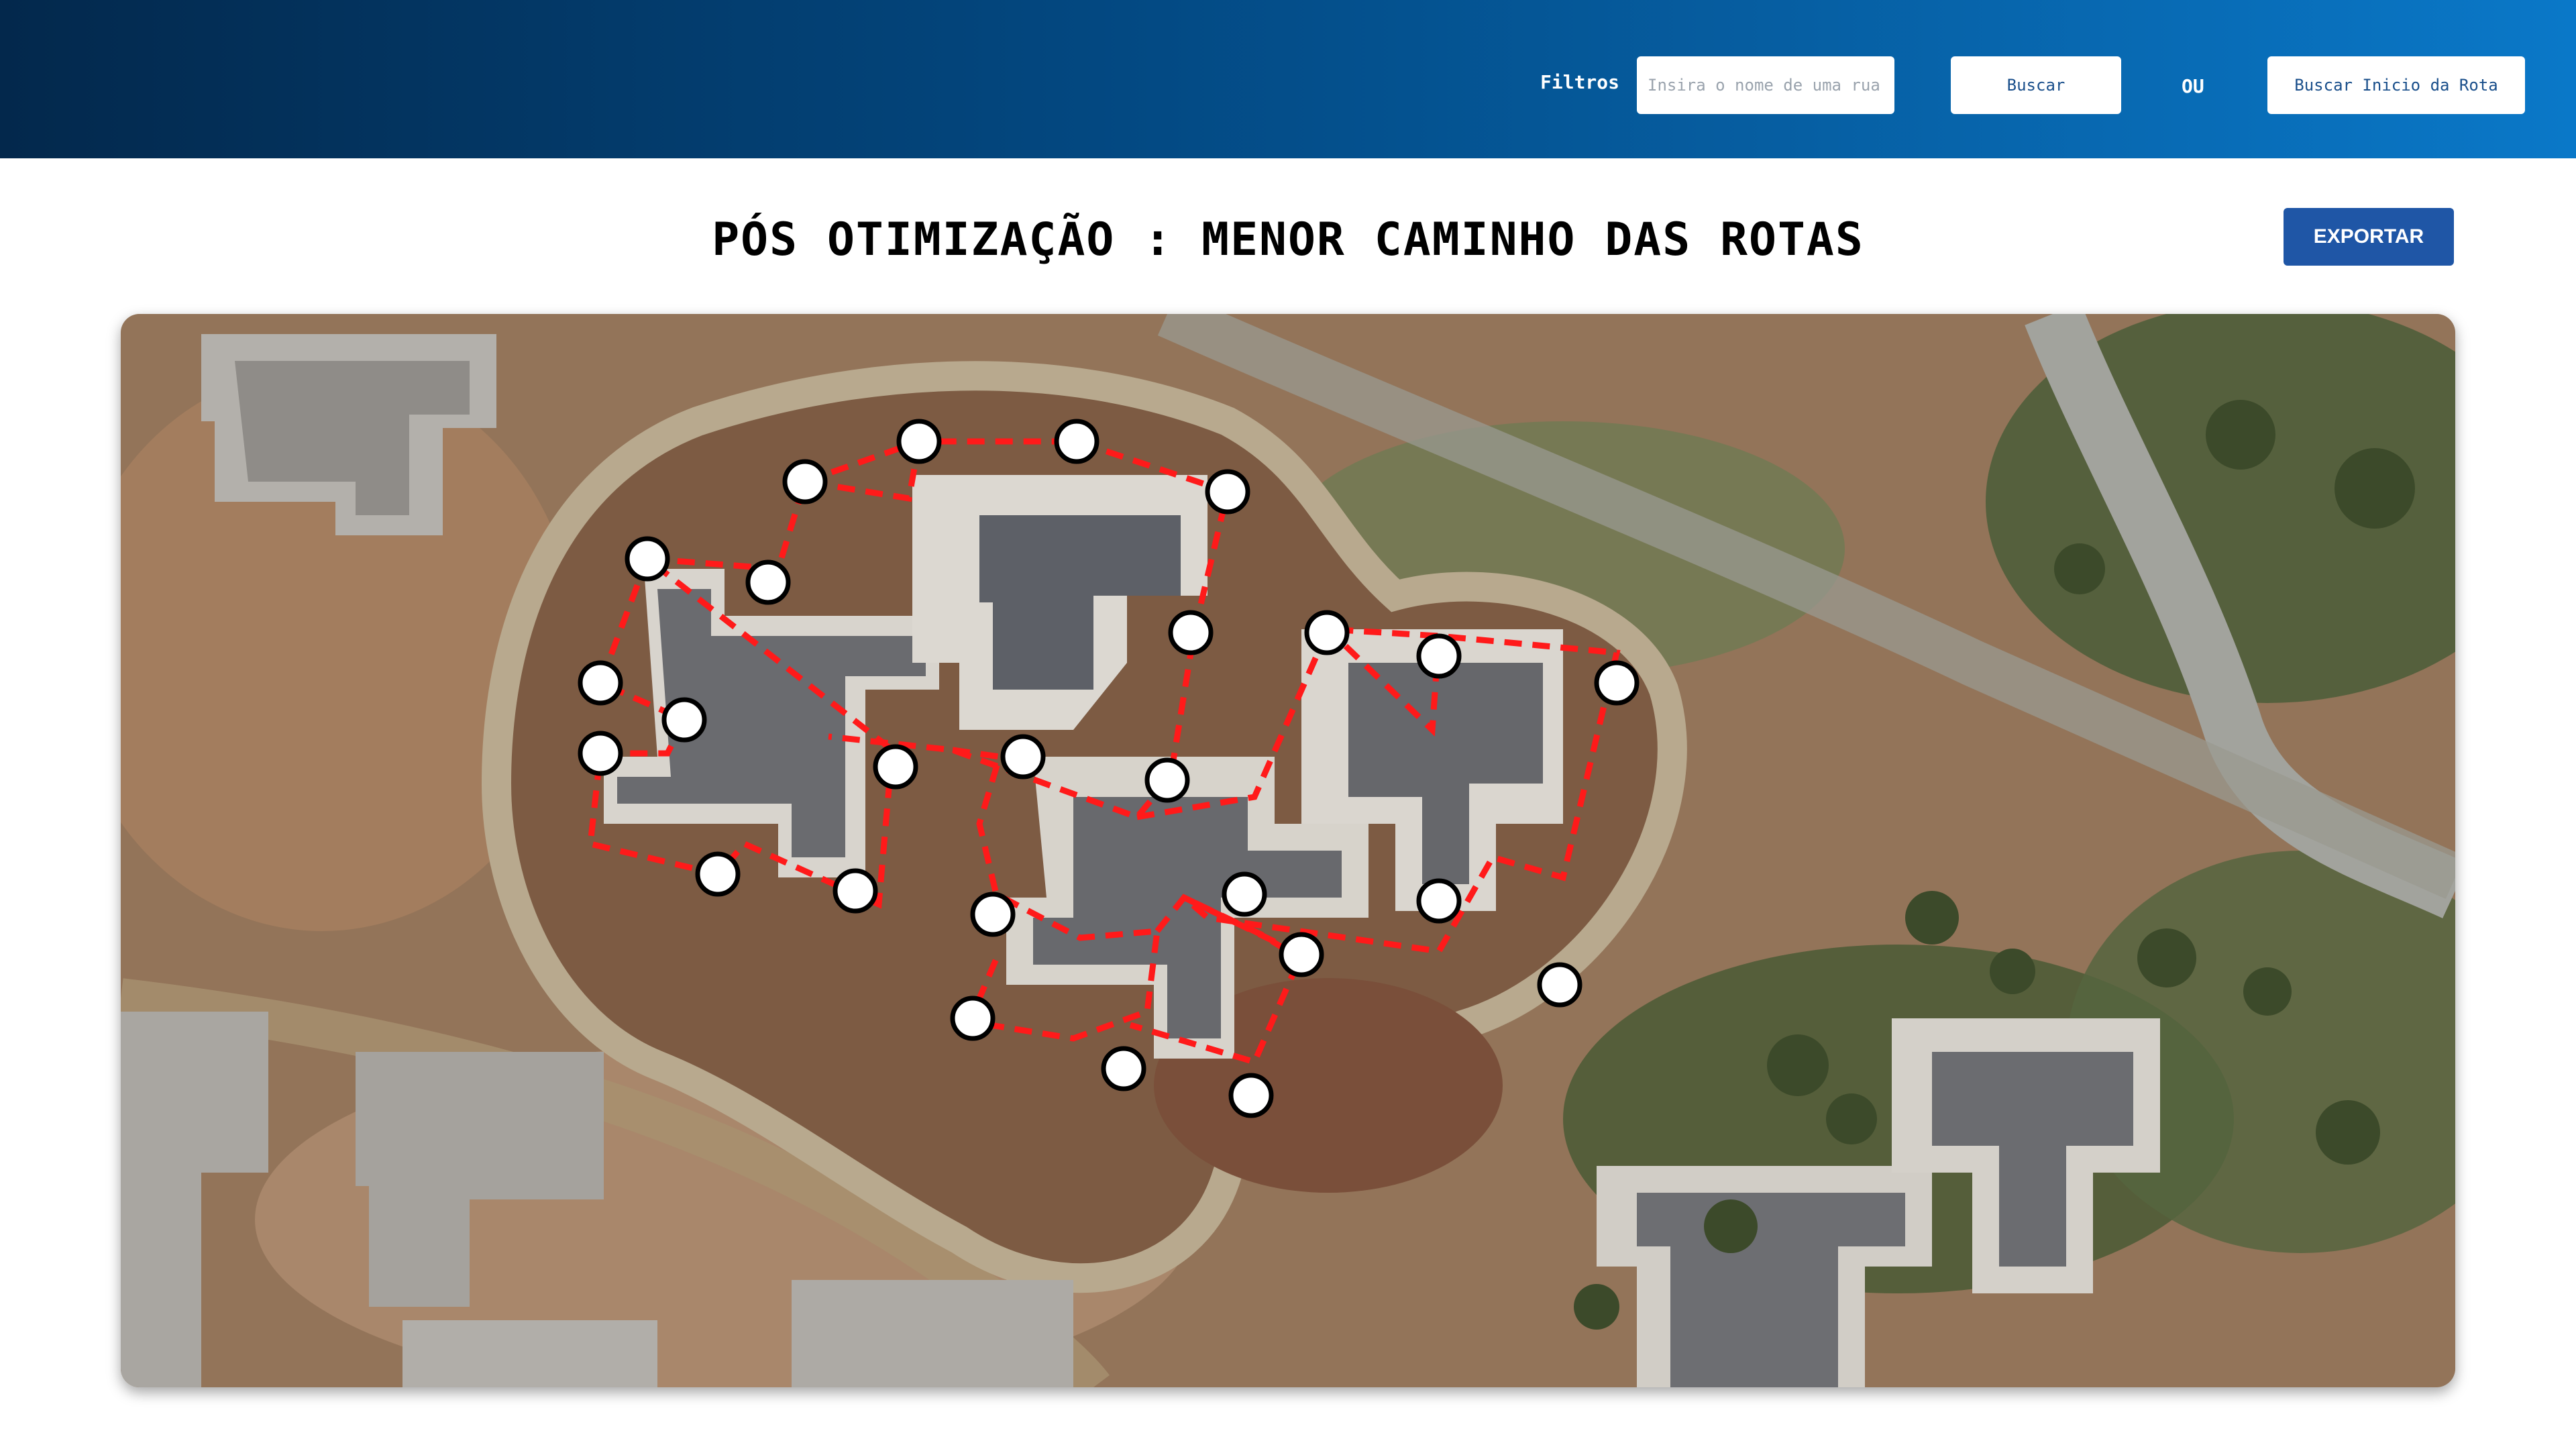 Image resolution: width=2576 pixels, height=1449 pixels. Describe the element at coordinates (1765, 85) in the screenshot. I see `street-search-input` at that location.